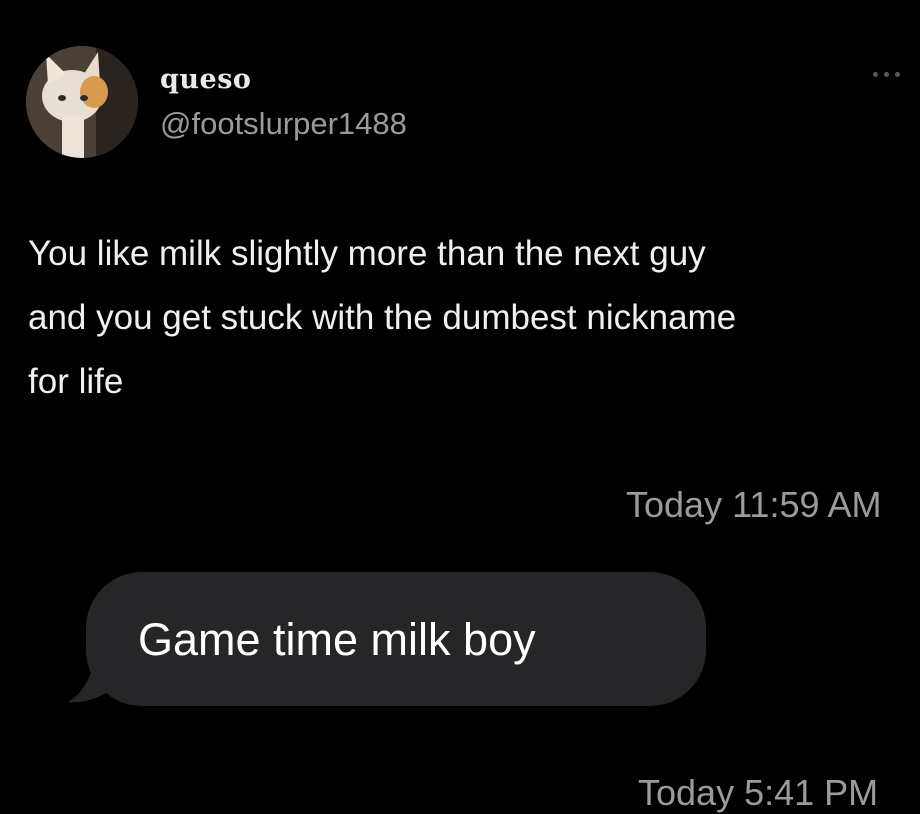 The height and width of the screenshot is (814, 920). What do you see at coordinates (283, 124) in the screenshot?
I see `user-handle: @footslurper1488` at bounding box center [283, 124].